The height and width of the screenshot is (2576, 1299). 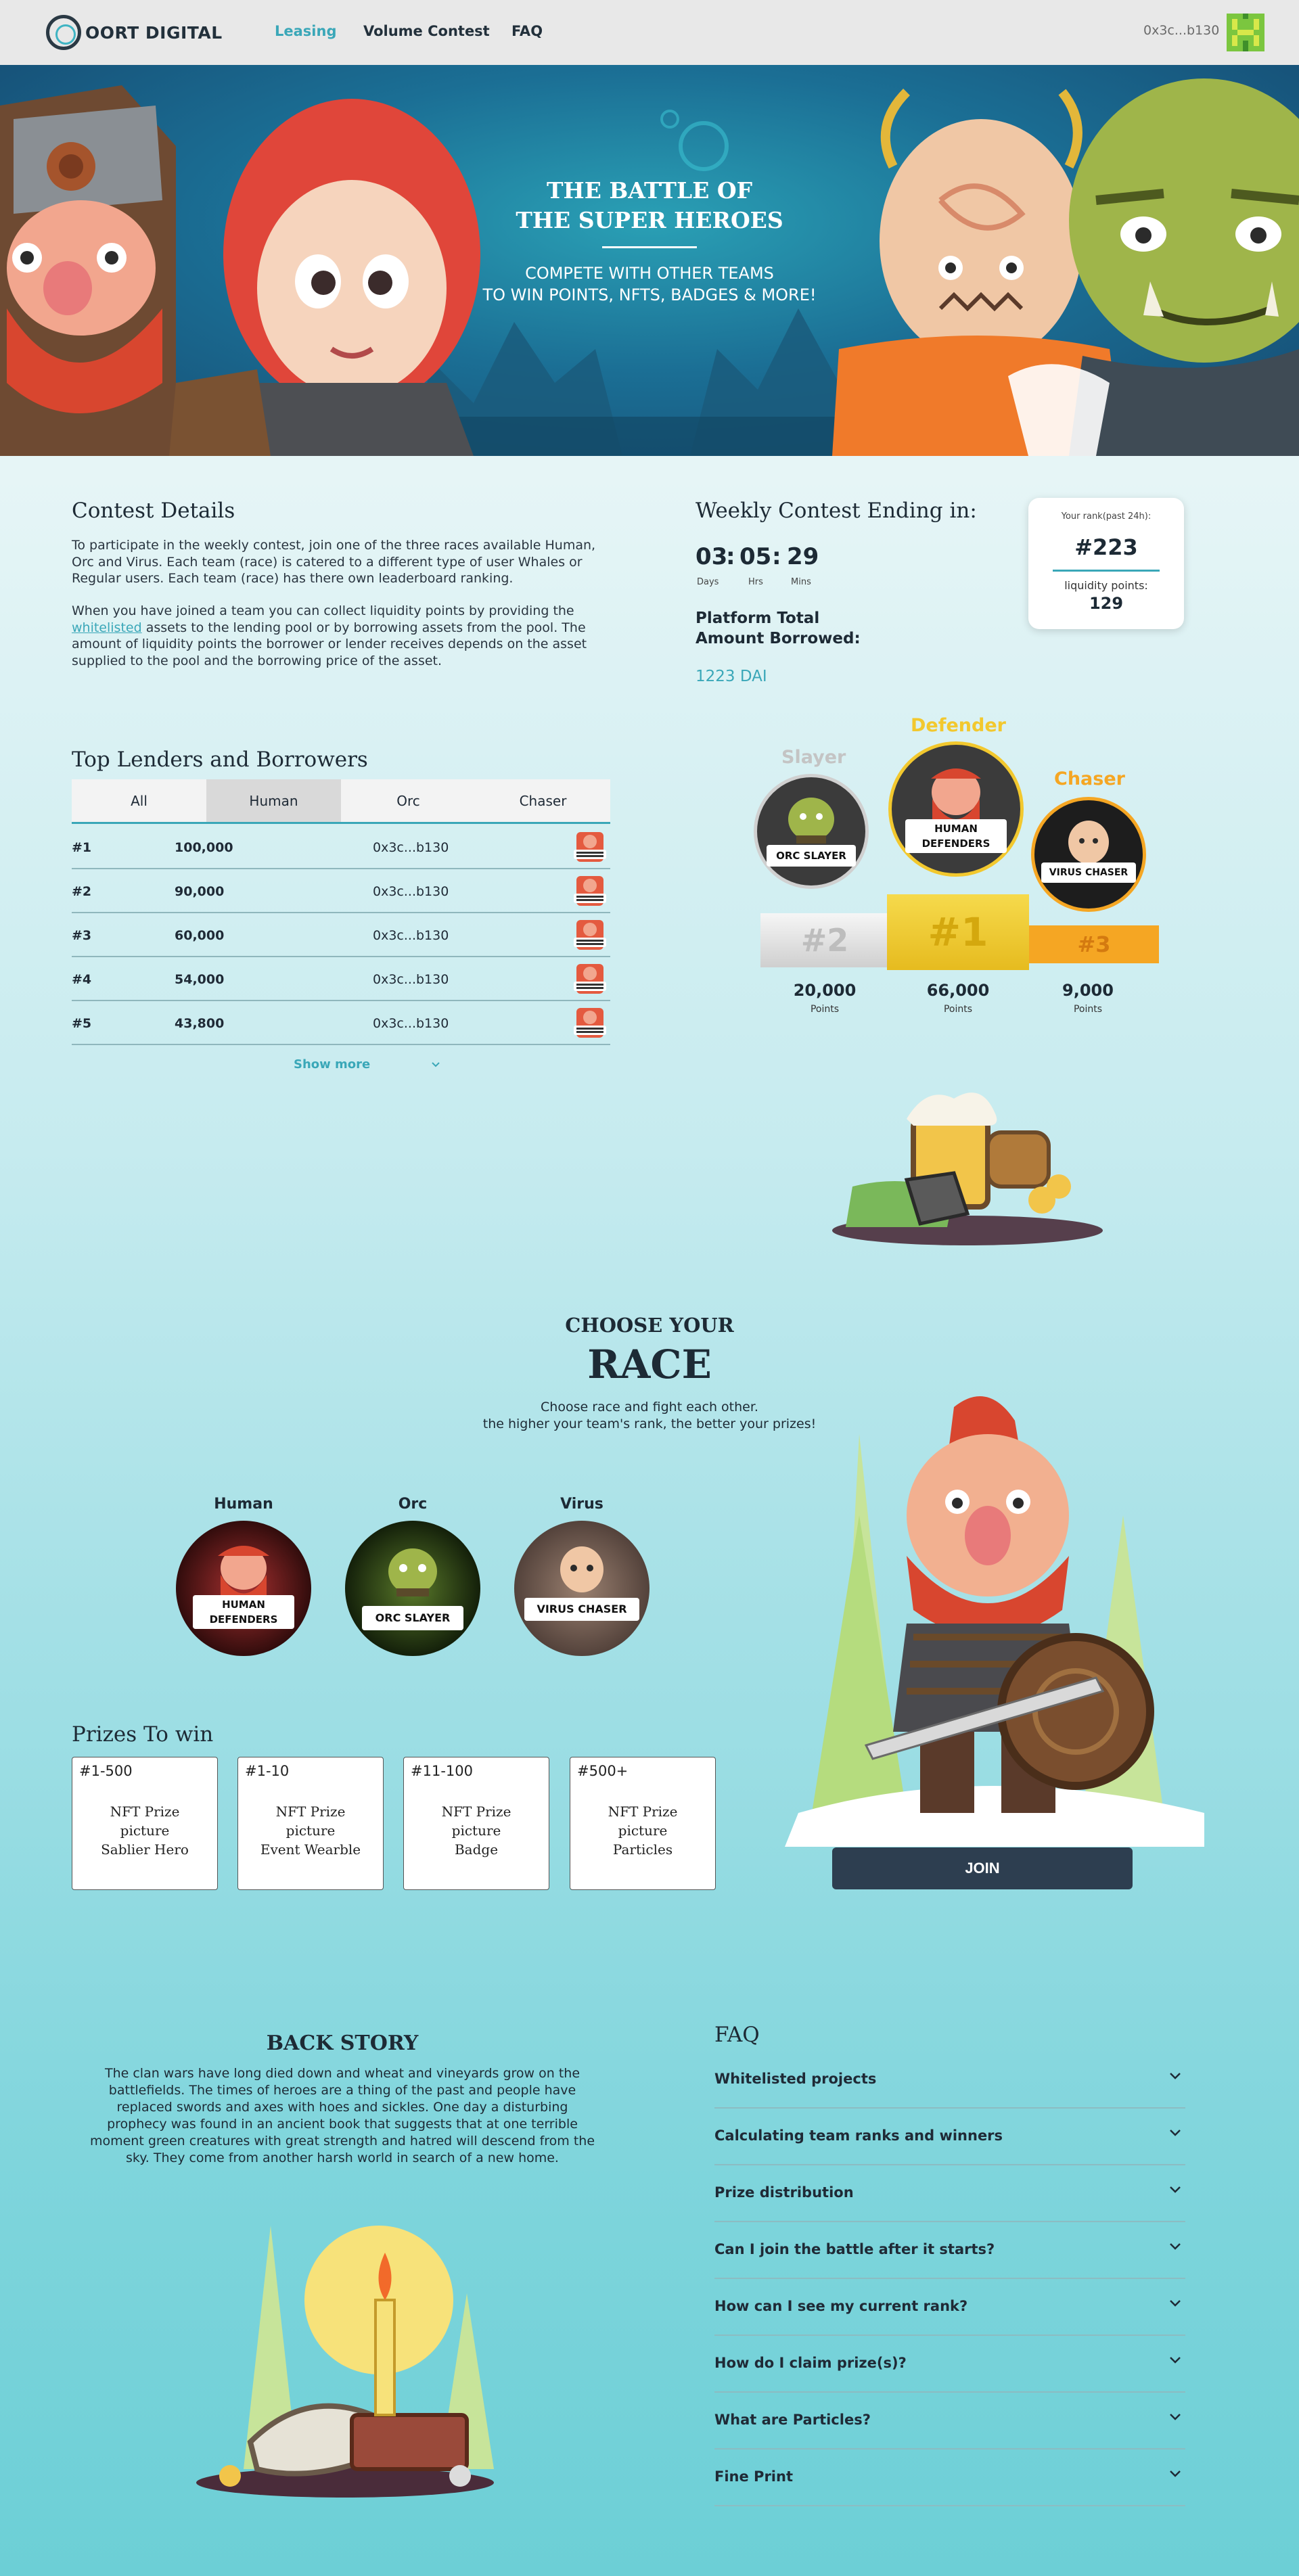 I want to click on table-row: #1 100,000 0x3c...b130, so click(x=341, y=847).